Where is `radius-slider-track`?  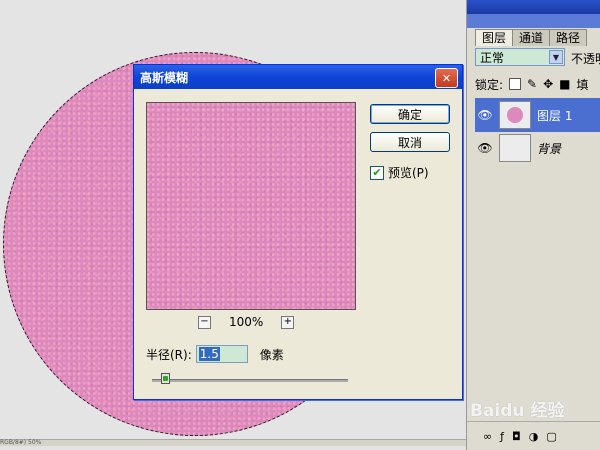
radius-slider-track is located at coordinates (250, 380).